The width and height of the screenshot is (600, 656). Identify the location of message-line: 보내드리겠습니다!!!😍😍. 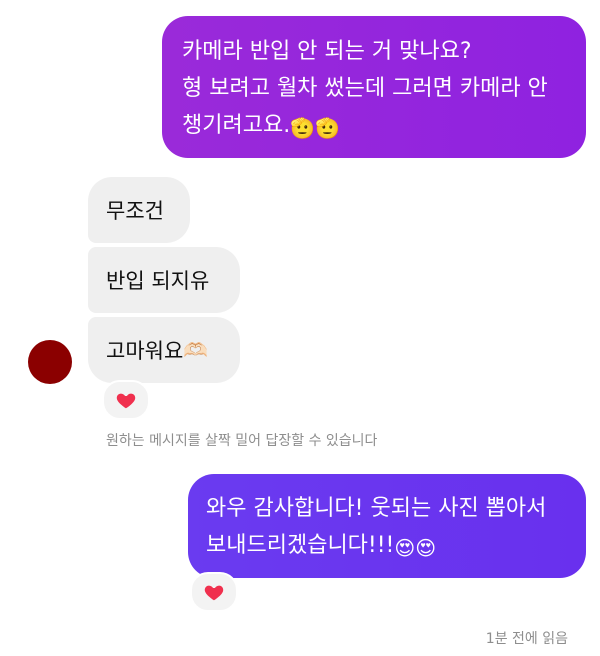
(386, 547).